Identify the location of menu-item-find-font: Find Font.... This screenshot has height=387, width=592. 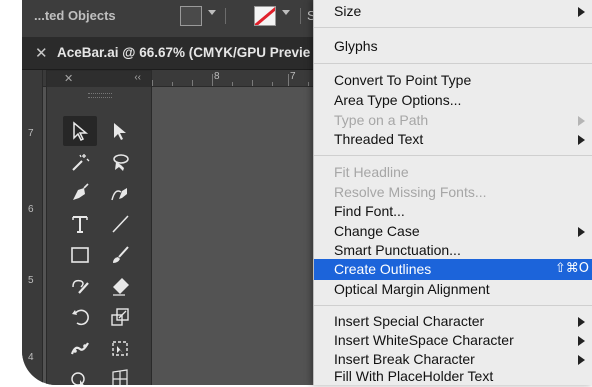
(453, 211).